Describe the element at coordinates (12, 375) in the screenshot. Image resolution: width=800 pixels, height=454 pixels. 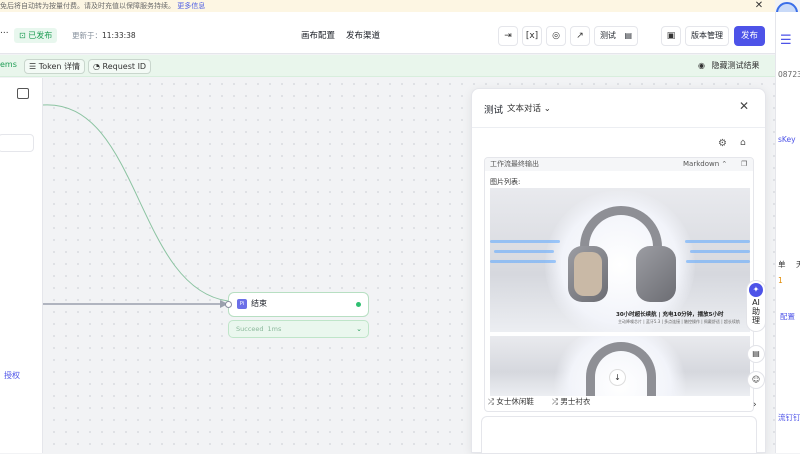
I see `authorize-link: 授权` at that location.